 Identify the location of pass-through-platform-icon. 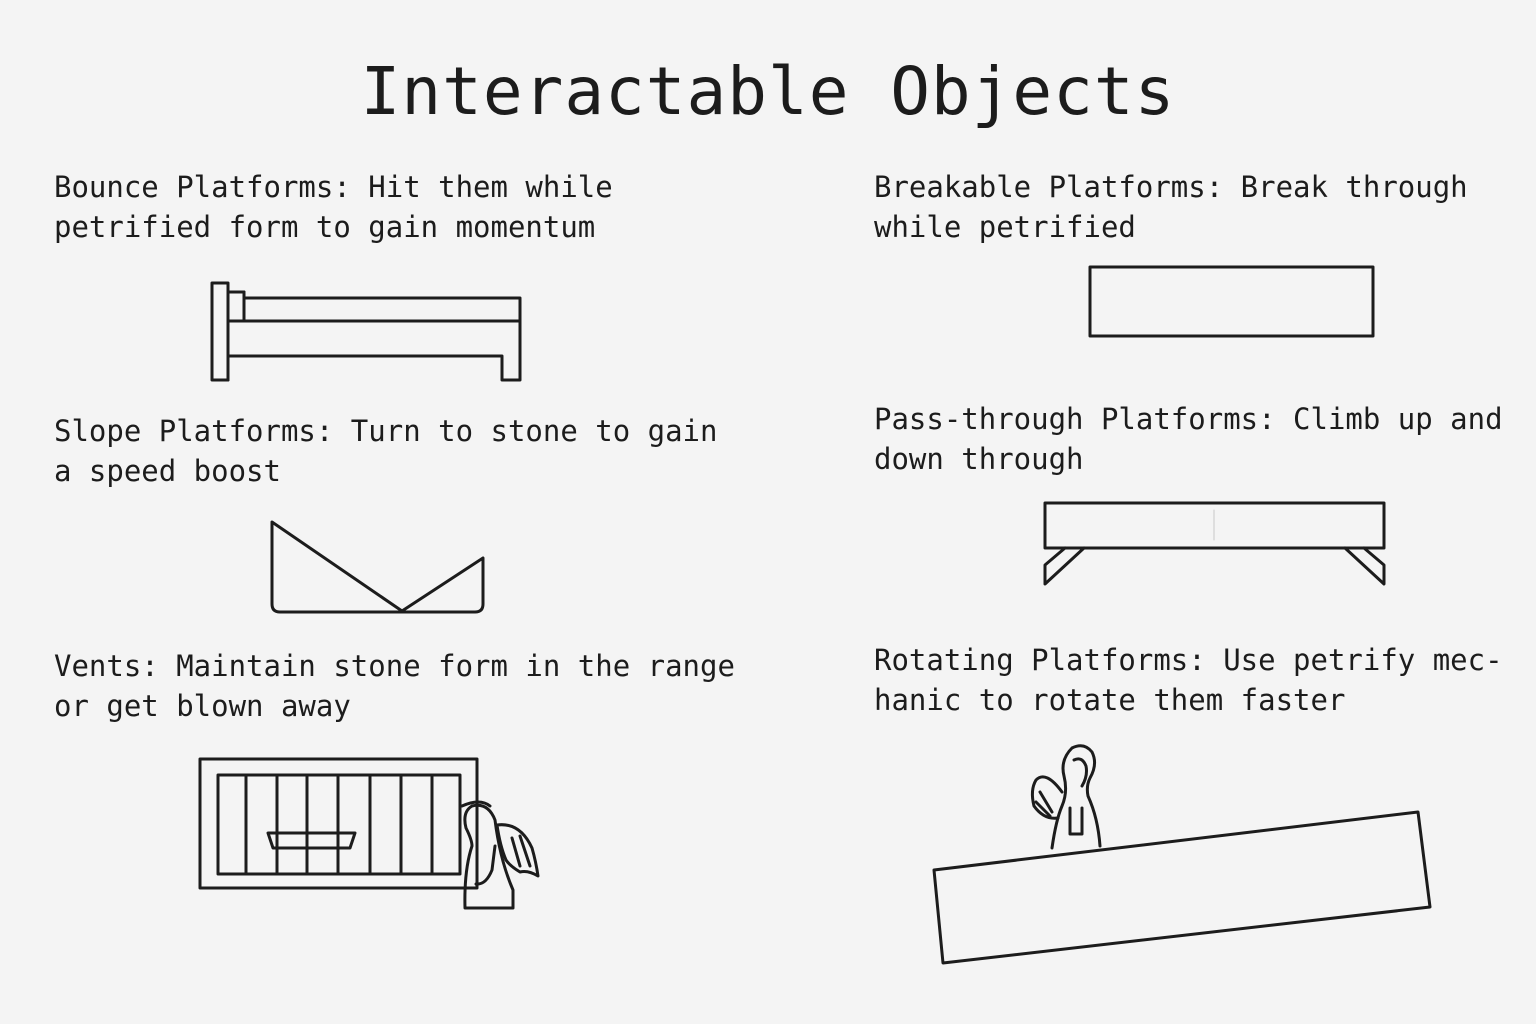
(1214, 543).